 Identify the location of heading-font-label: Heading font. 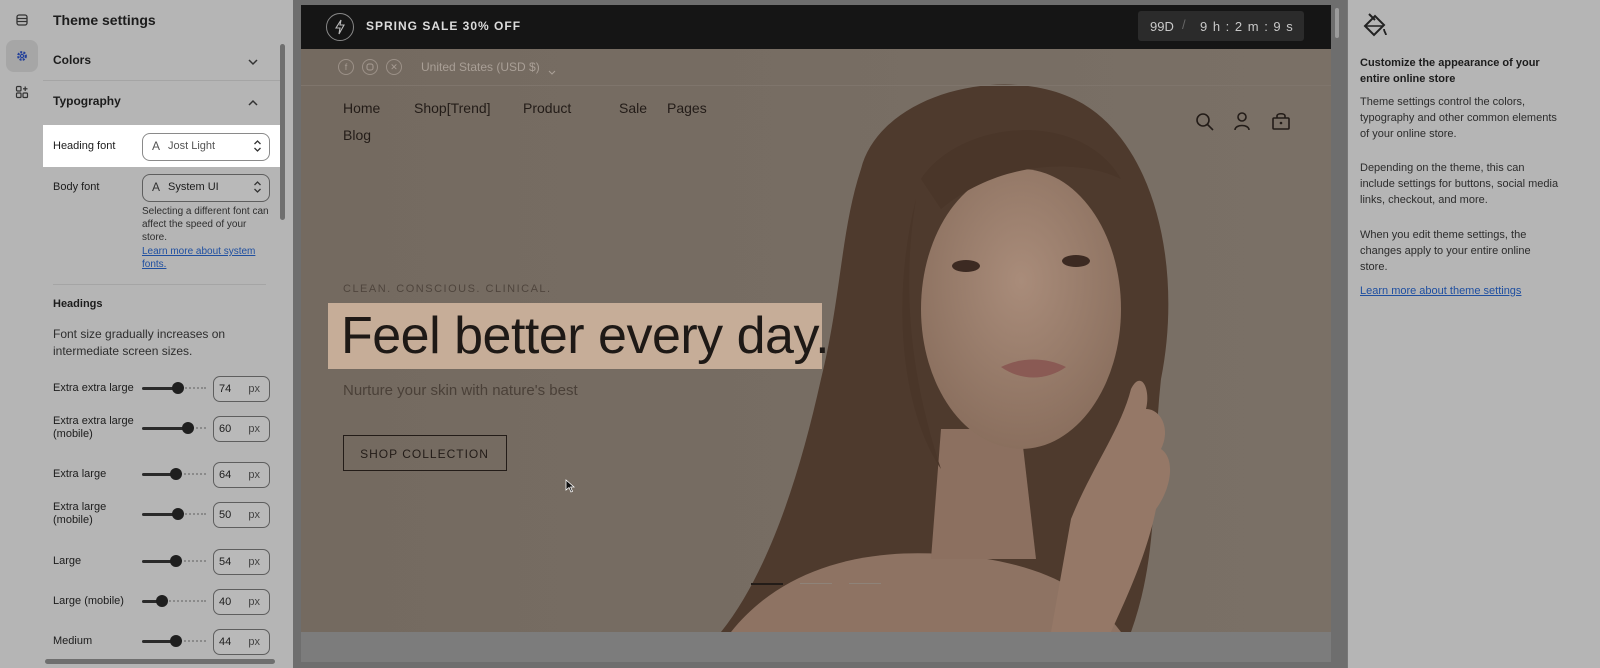
(84, 146).